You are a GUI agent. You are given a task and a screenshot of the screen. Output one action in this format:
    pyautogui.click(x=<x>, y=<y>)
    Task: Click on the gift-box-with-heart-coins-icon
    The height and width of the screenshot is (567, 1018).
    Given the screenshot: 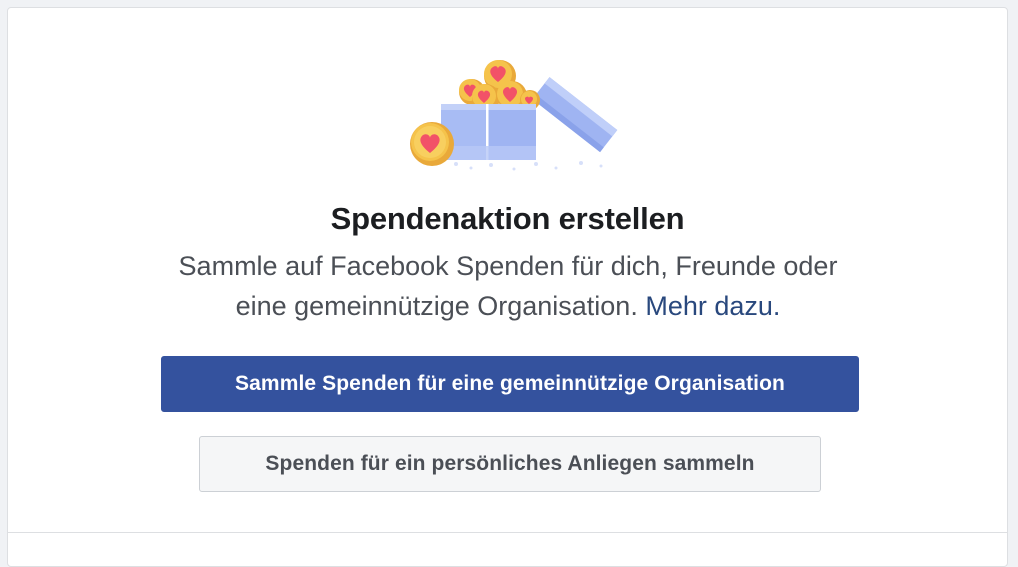 What is the action you would take?
    pyautogui.click(x=514, y=115)
    